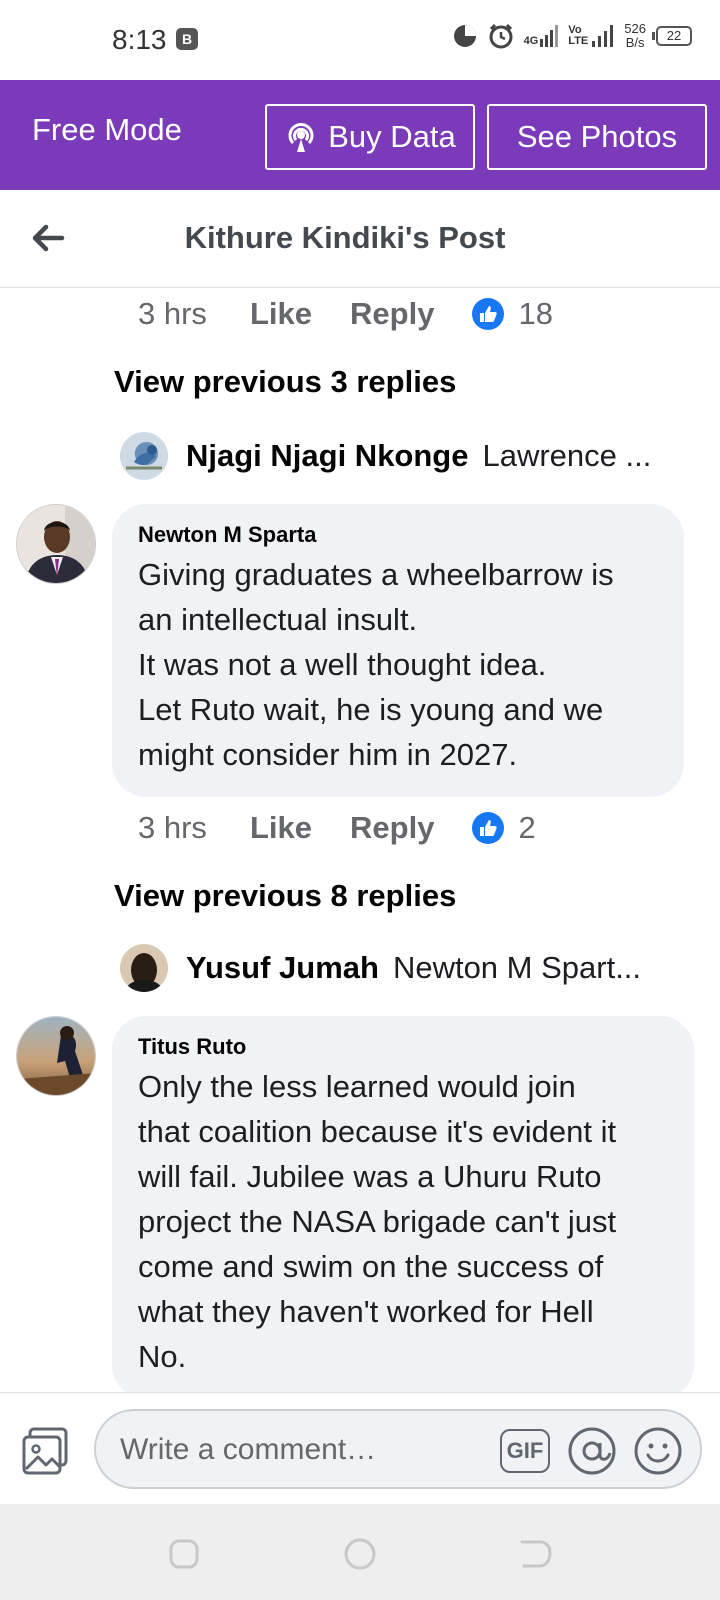 The image size is (720, 1600). I want to click on back-icon, so click(536, 1554).